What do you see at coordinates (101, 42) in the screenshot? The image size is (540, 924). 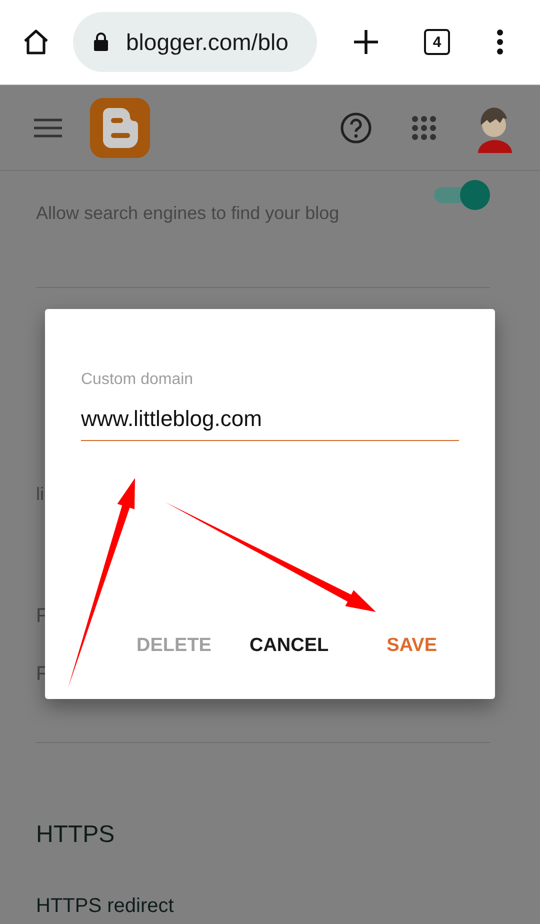 I see `lock-icon` at bounding box center [101, 42].